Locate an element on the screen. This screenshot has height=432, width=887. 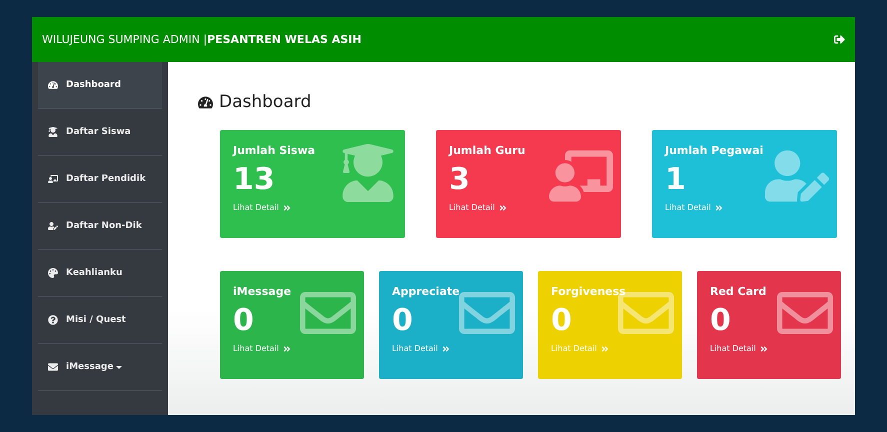
sidebar-item: Dashboard is located at coordinates (100, 85).